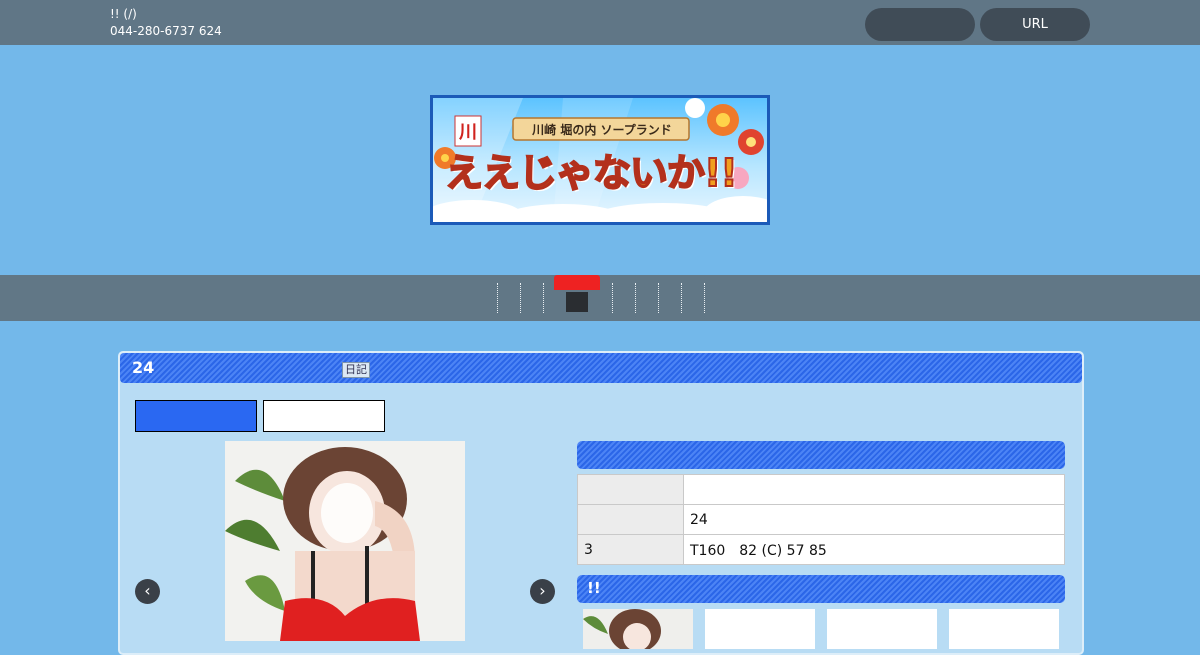  Describe the element at coordinates (468, 132) in the screenshot. I see `banner-mark: 川` at that location.